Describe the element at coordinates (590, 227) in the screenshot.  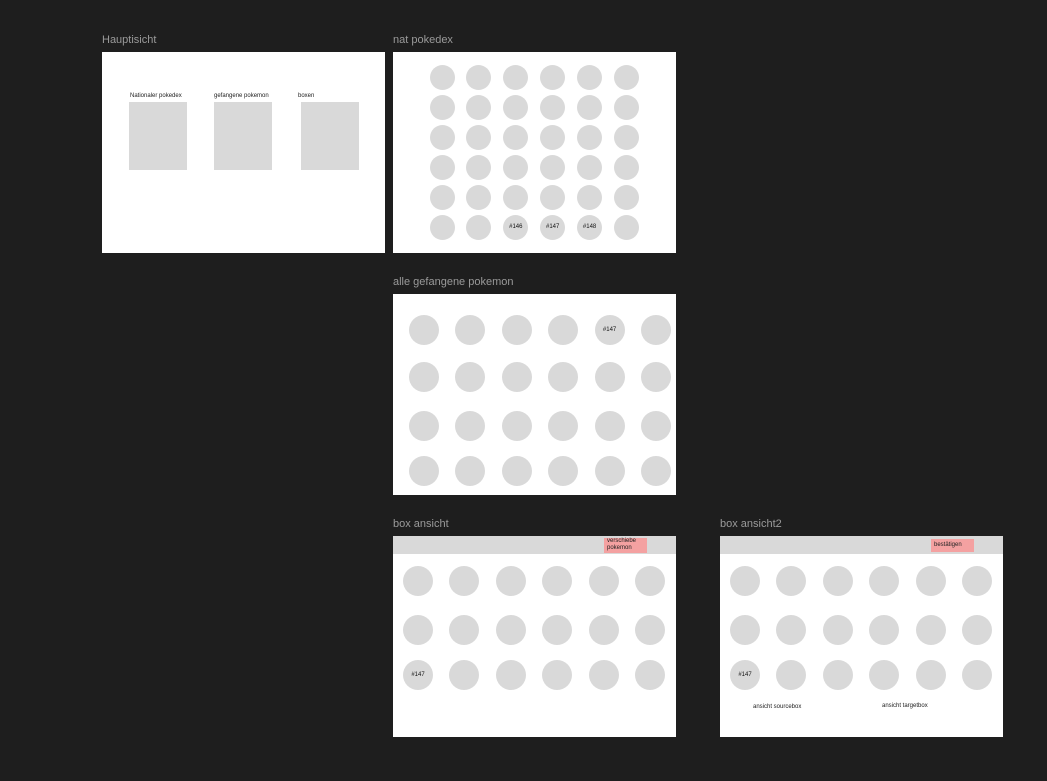
I see `pokedex-slot: #148` at that location.